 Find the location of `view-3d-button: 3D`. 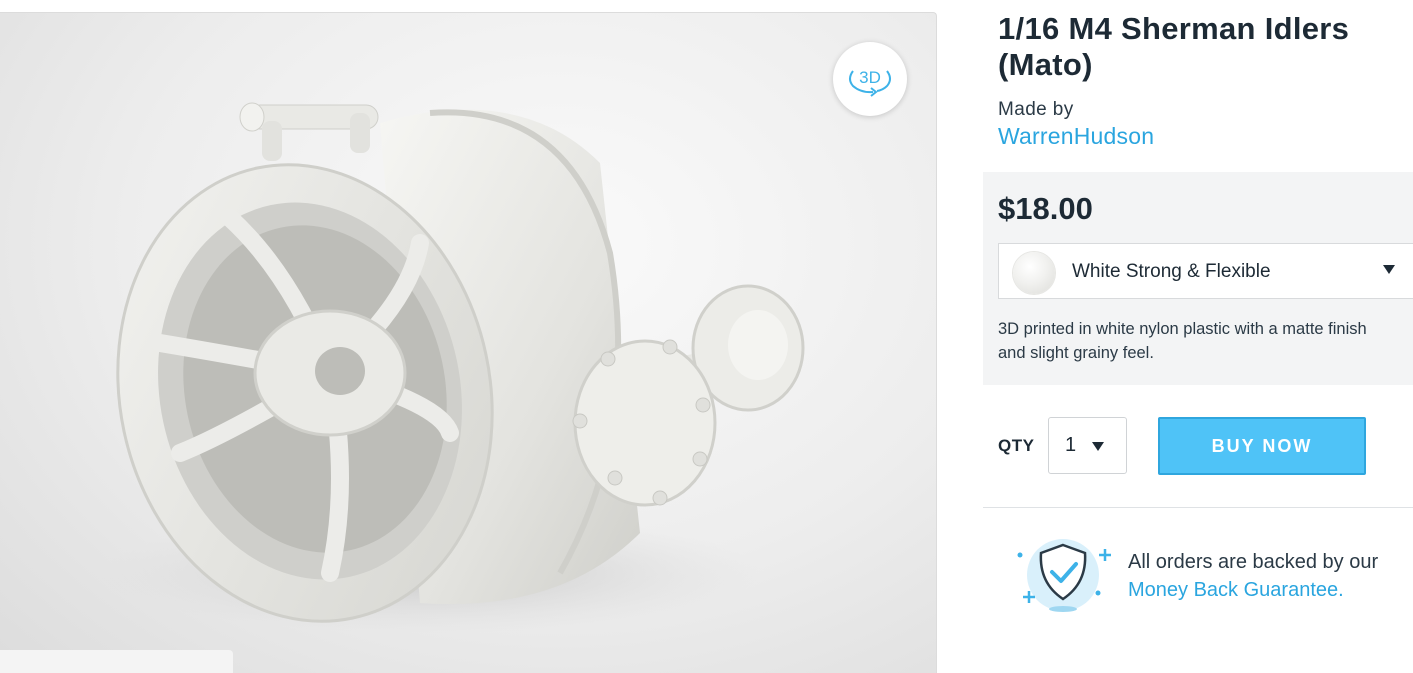

view-3d-button: 3D is located at coordinates (870, 79).